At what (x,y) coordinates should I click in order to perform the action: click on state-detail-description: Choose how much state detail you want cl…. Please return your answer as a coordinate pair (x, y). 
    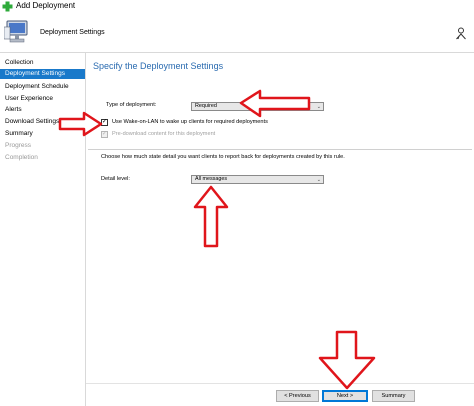
    Looking at the image, I should click on (223, 157).